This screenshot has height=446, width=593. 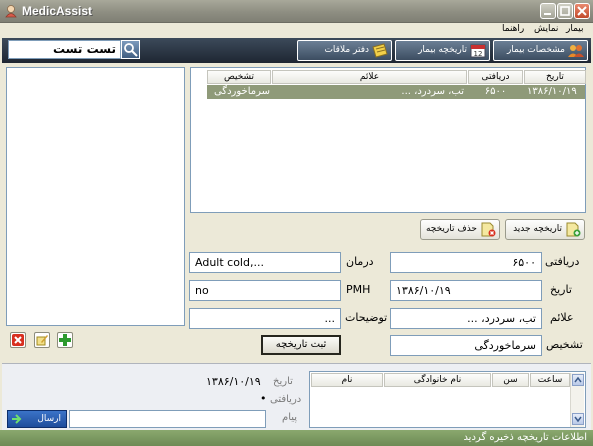 I want to click on summary-received-value: •, so click(x=263, y=398).